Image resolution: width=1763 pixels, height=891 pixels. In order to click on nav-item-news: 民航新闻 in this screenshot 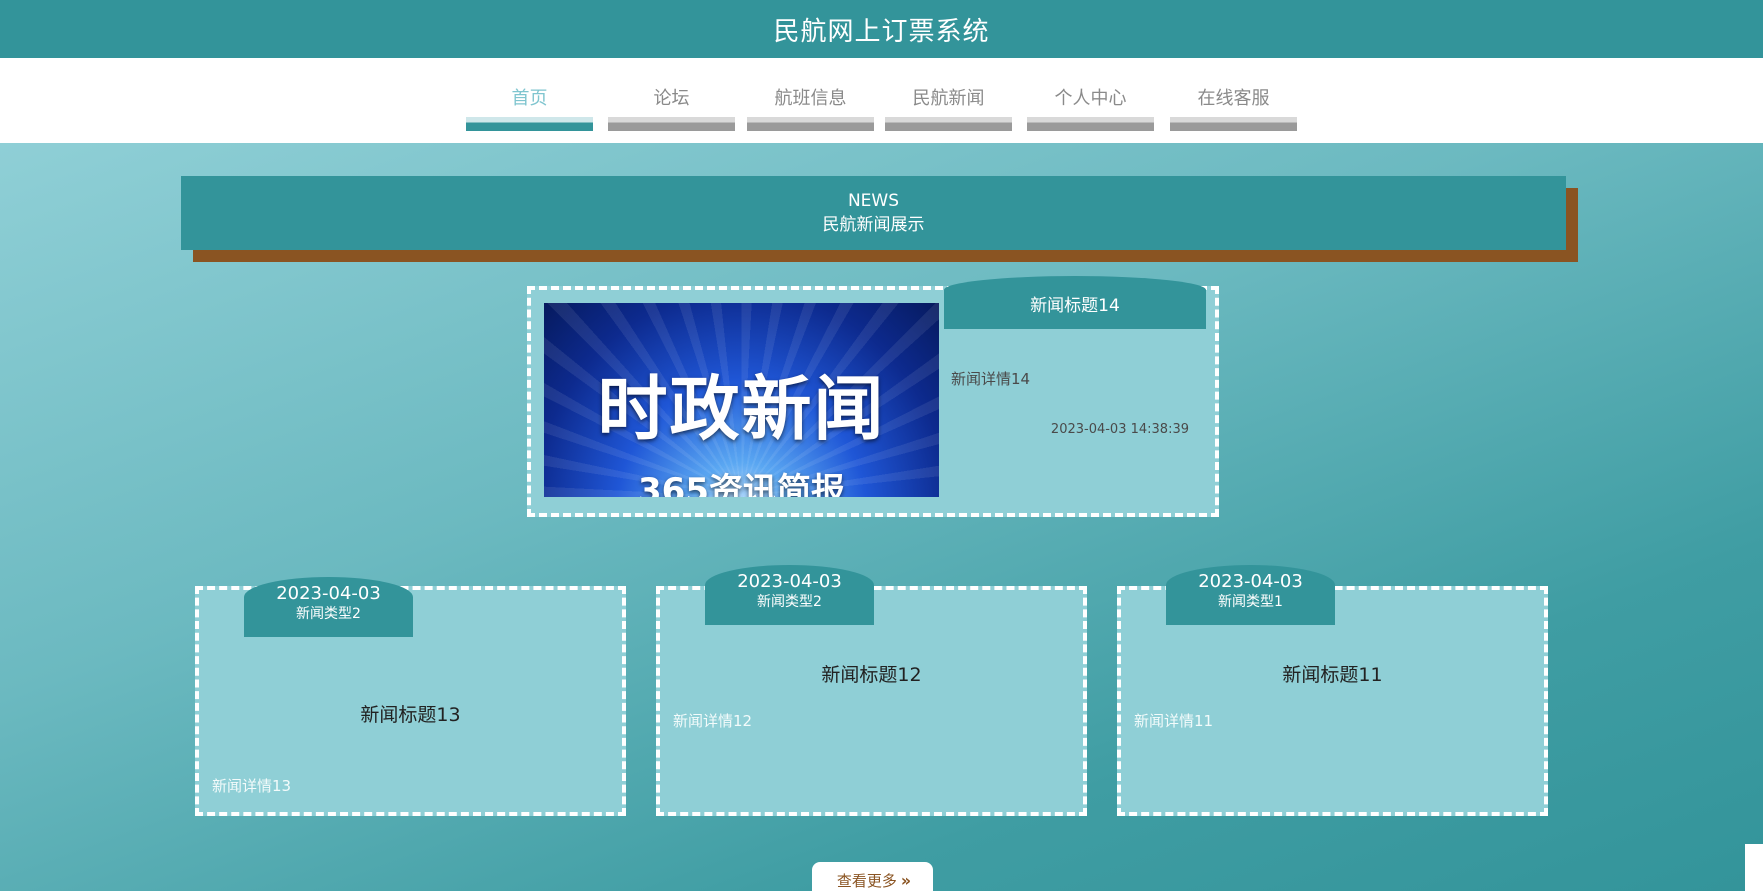, I will do `click(948, 100)`.